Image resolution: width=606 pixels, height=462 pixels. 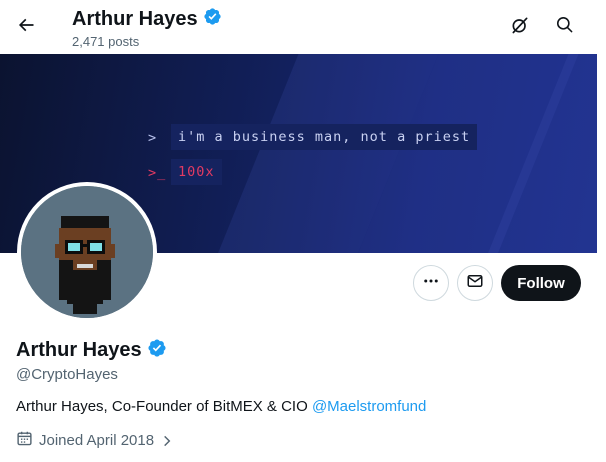 What do you see at coordinates (303, 27) in the screenshot?
I see `profile-header: Arthur Hayes 2,471 posts` at bounding box center [303, 27].